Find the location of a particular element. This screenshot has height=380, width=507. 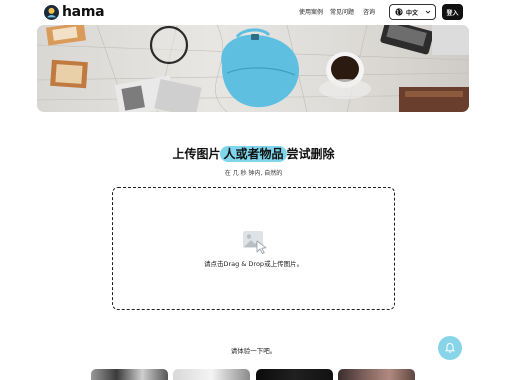

image-upload-icon is located at coordinates (255, 242).